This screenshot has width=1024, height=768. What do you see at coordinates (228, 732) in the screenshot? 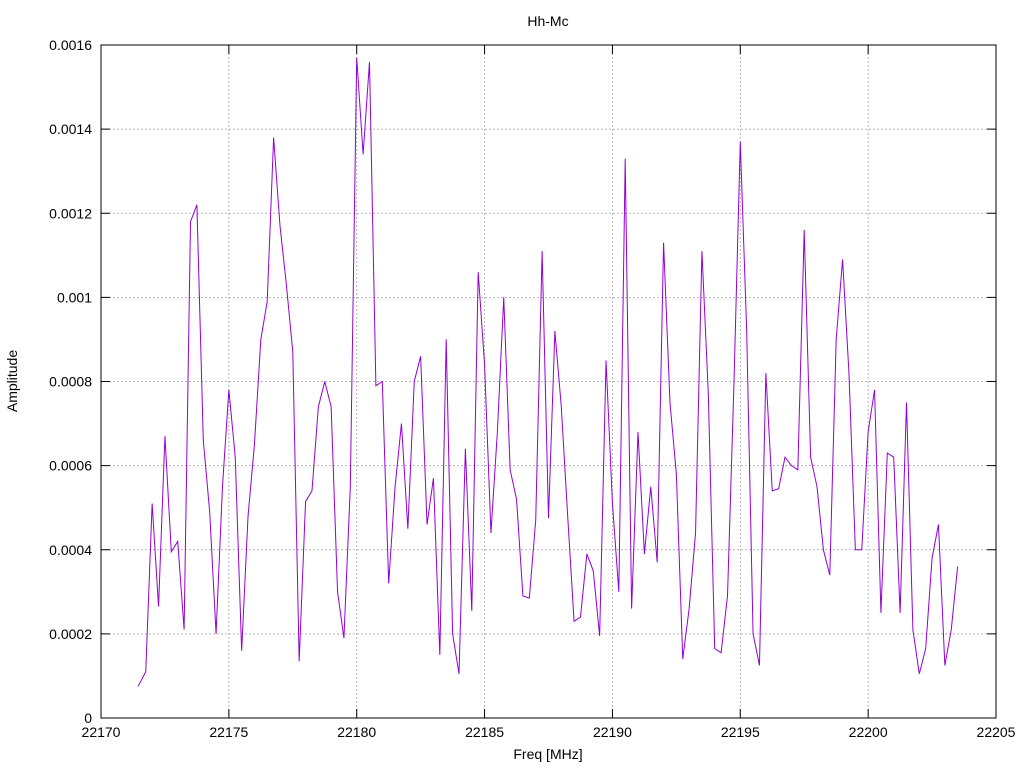
I see `x-tick-label: 22175` at bounding box center [228, 732].